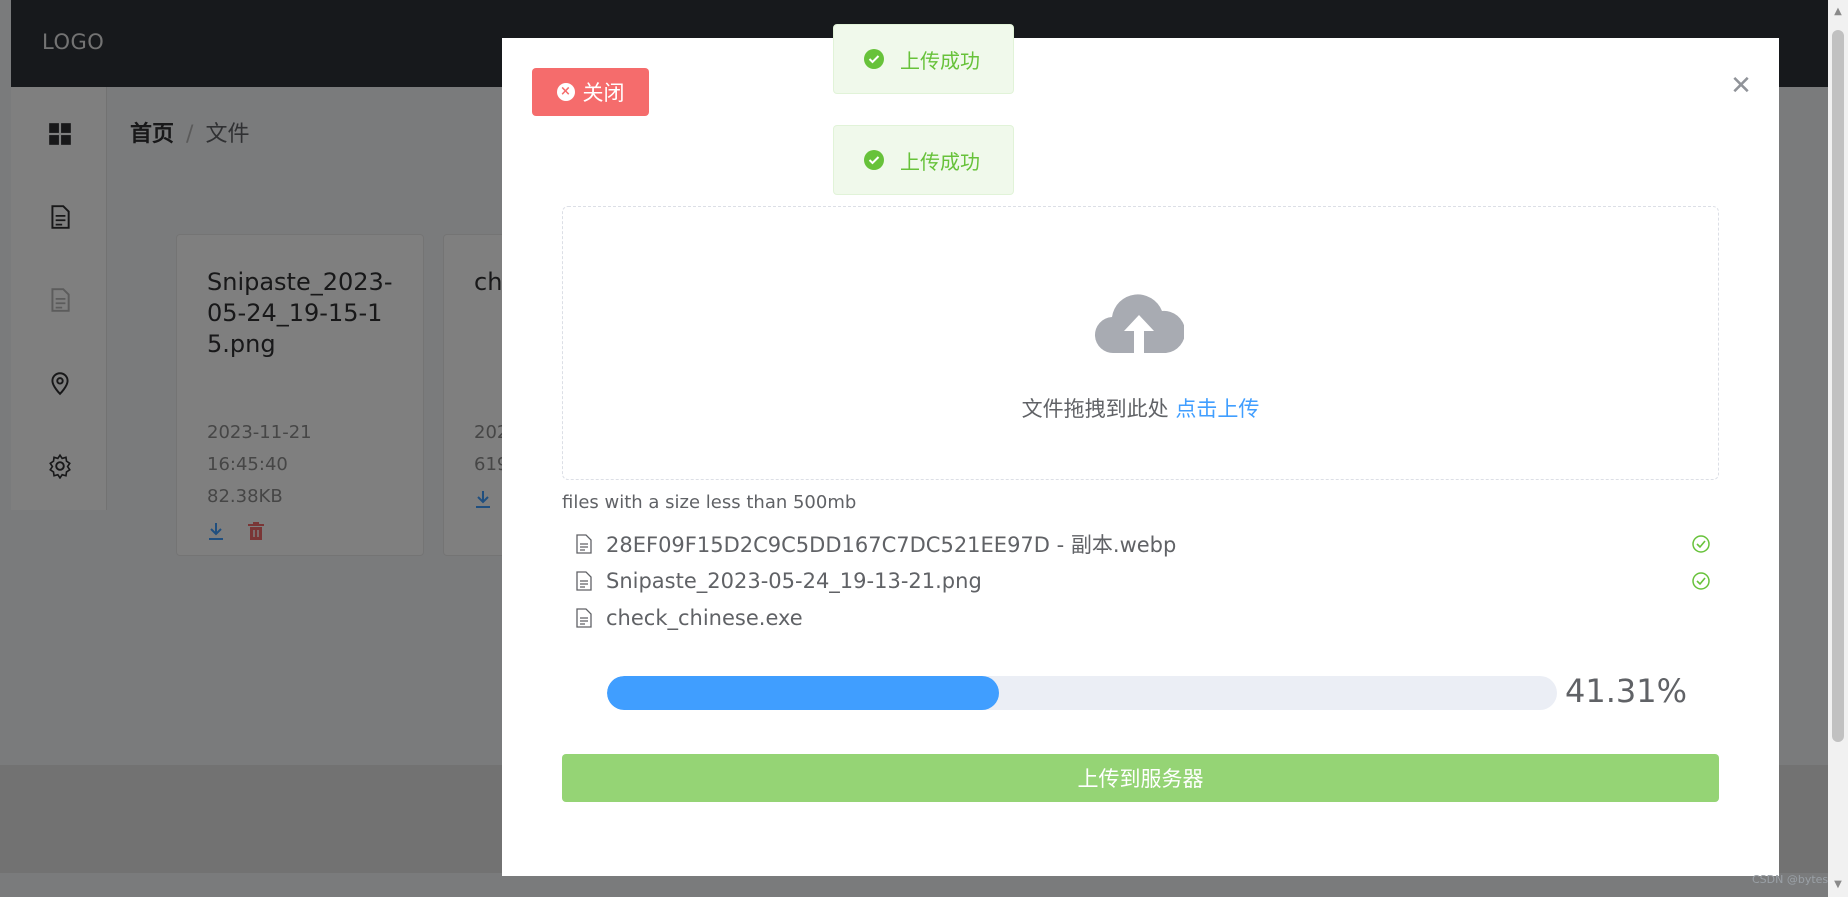 This screenshot has width=1848, height=897. I want to click on page-scrollbar: ▲ ▼, so click(1838, 448).